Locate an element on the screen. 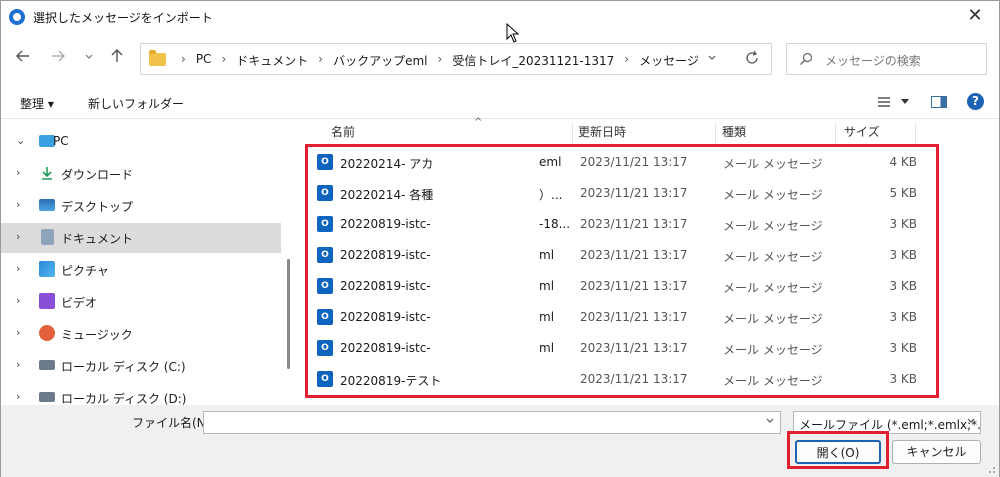 The width and height of the screenshot is (1000, 477). up-button is located at coordinates (117, 59).